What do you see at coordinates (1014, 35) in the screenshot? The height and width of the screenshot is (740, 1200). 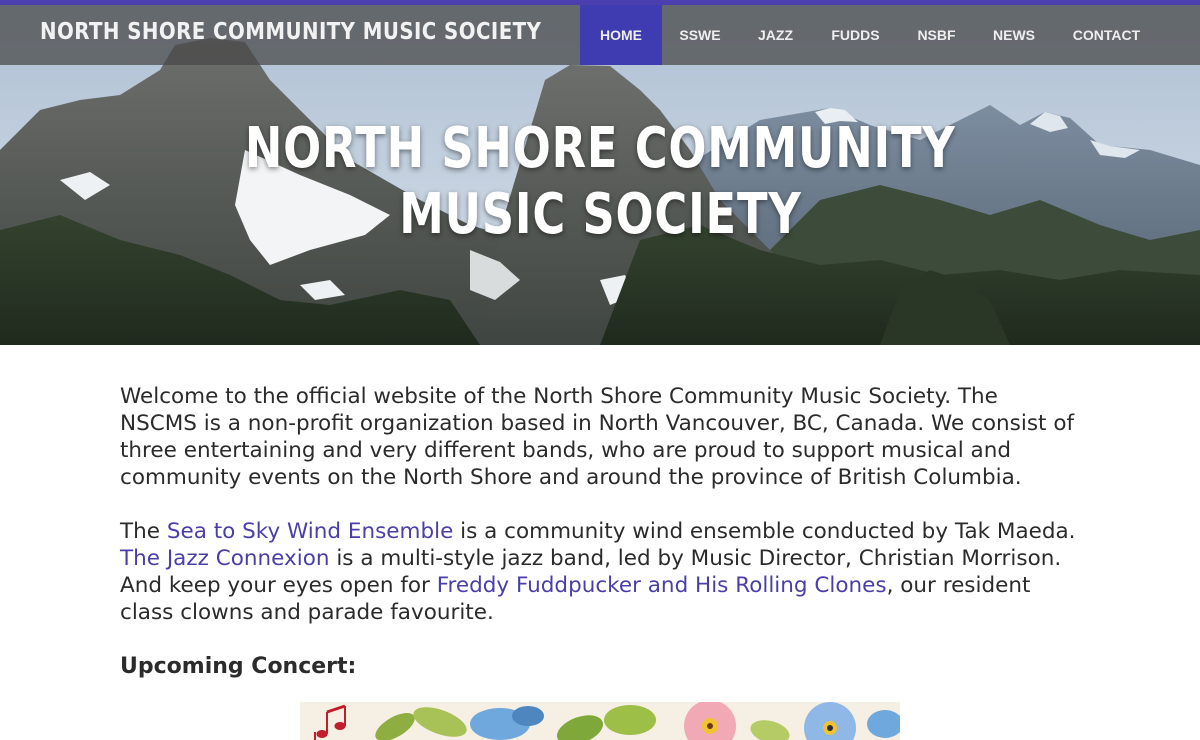 I see `nav-news: NEWS` at bounding box center [1014, 35].